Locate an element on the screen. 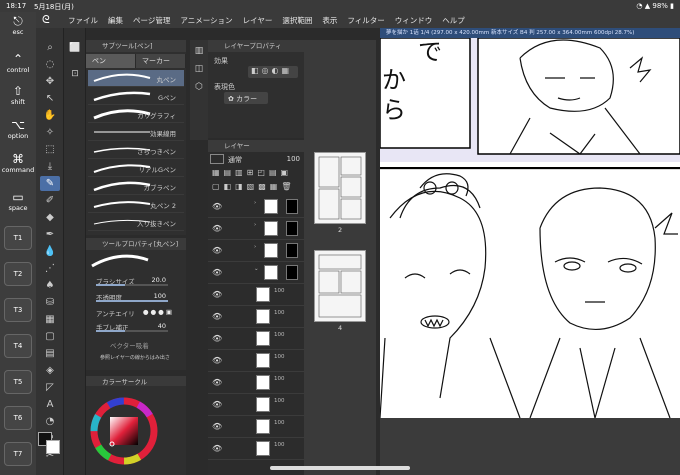 The image size is (680, 475). option-key: ⌥ option is located at coordinates (18, 129).